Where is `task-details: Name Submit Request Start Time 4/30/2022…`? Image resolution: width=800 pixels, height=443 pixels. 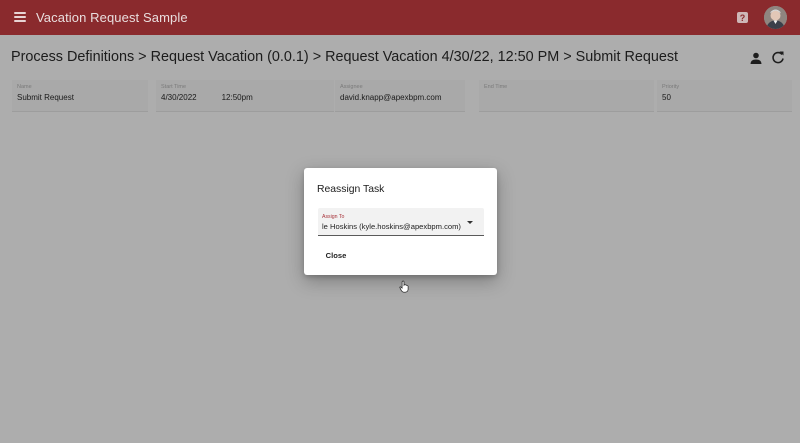
task-details: Name Submit Request Start Time 4/30/2022… is located at coordinates (402, 96).